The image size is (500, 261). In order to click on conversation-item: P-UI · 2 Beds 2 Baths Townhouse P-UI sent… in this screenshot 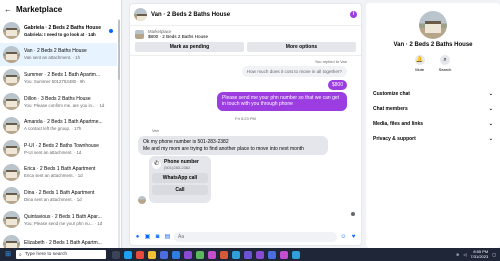, I will do `click(58, 149)`.